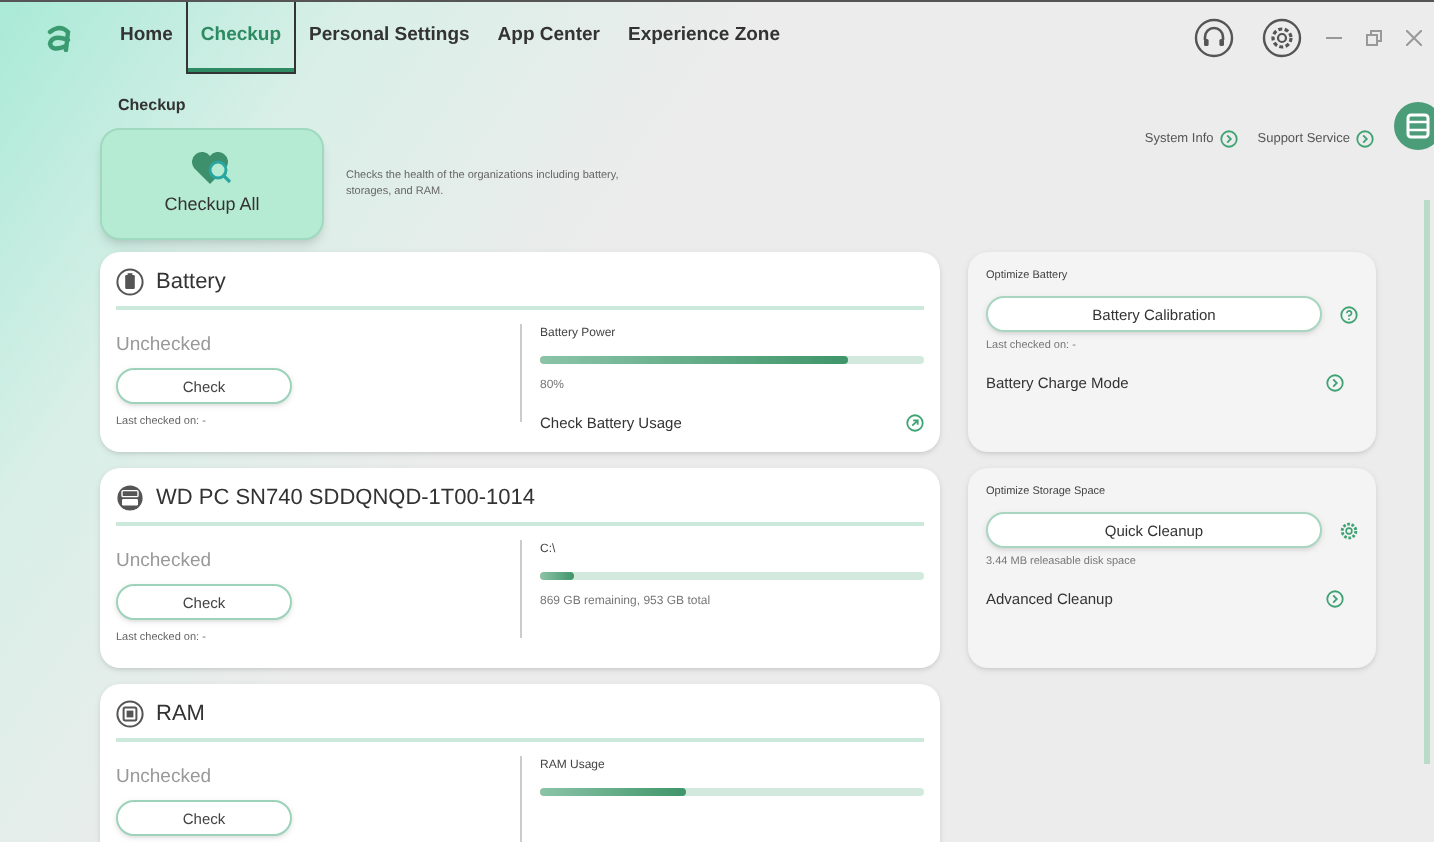 Image resolution: width=1434 pixels, height=842 pixels. What do you see at coordinates (153, 106) in the screenshot?
I see `page-heading: Checkup` at bounding box center [153, 106].